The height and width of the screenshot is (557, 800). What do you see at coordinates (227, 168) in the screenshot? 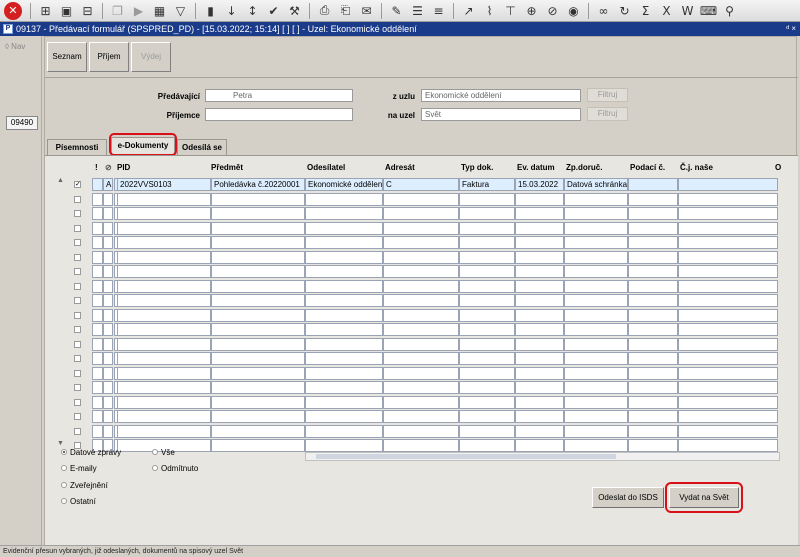
I see `col-header-predmet: Předmět` at bounding box center [227, 168].